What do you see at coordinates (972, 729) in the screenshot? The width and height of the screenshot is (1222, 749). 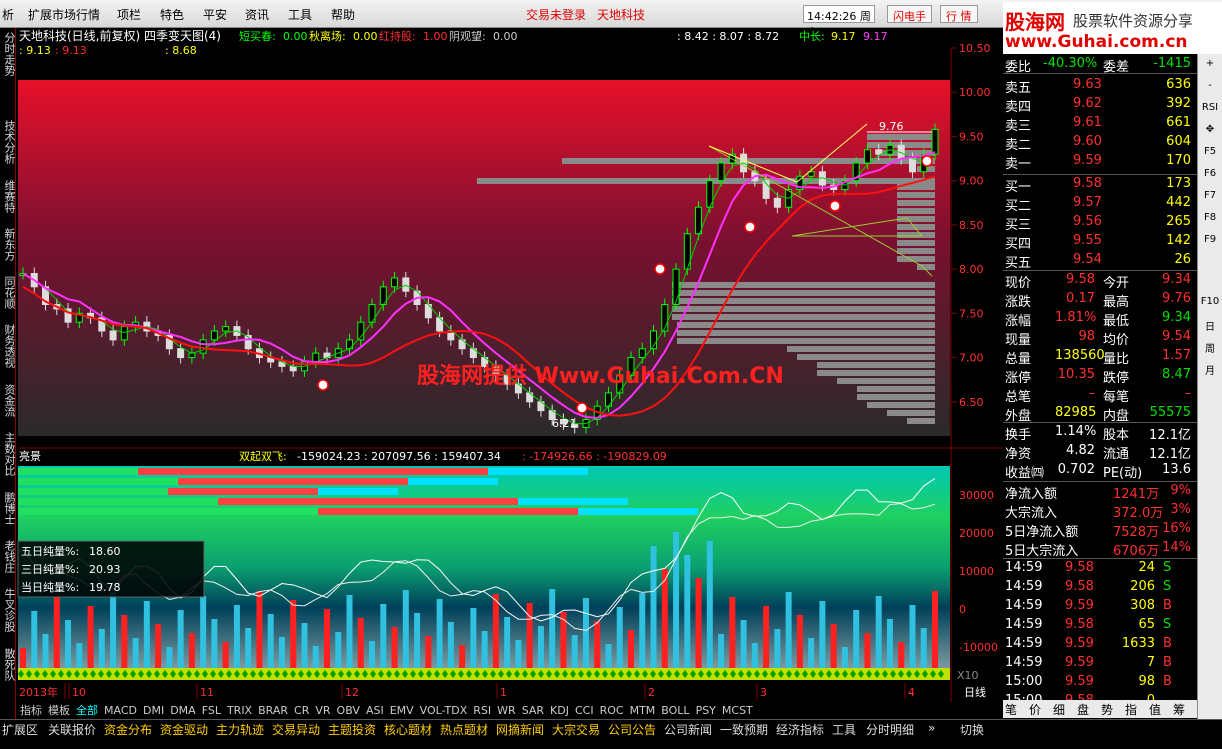 I see `bottom-tab: 切换` at bounding box center [972, 729].